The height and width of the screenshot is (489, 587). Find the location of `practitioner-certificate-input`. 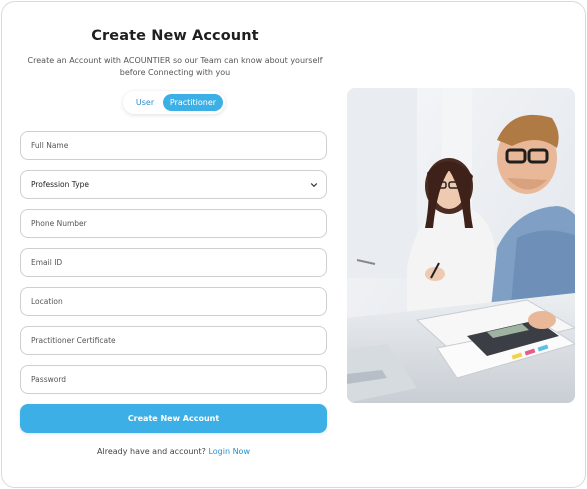

practitioner-certificate-input is located at coordinates (173, 340).